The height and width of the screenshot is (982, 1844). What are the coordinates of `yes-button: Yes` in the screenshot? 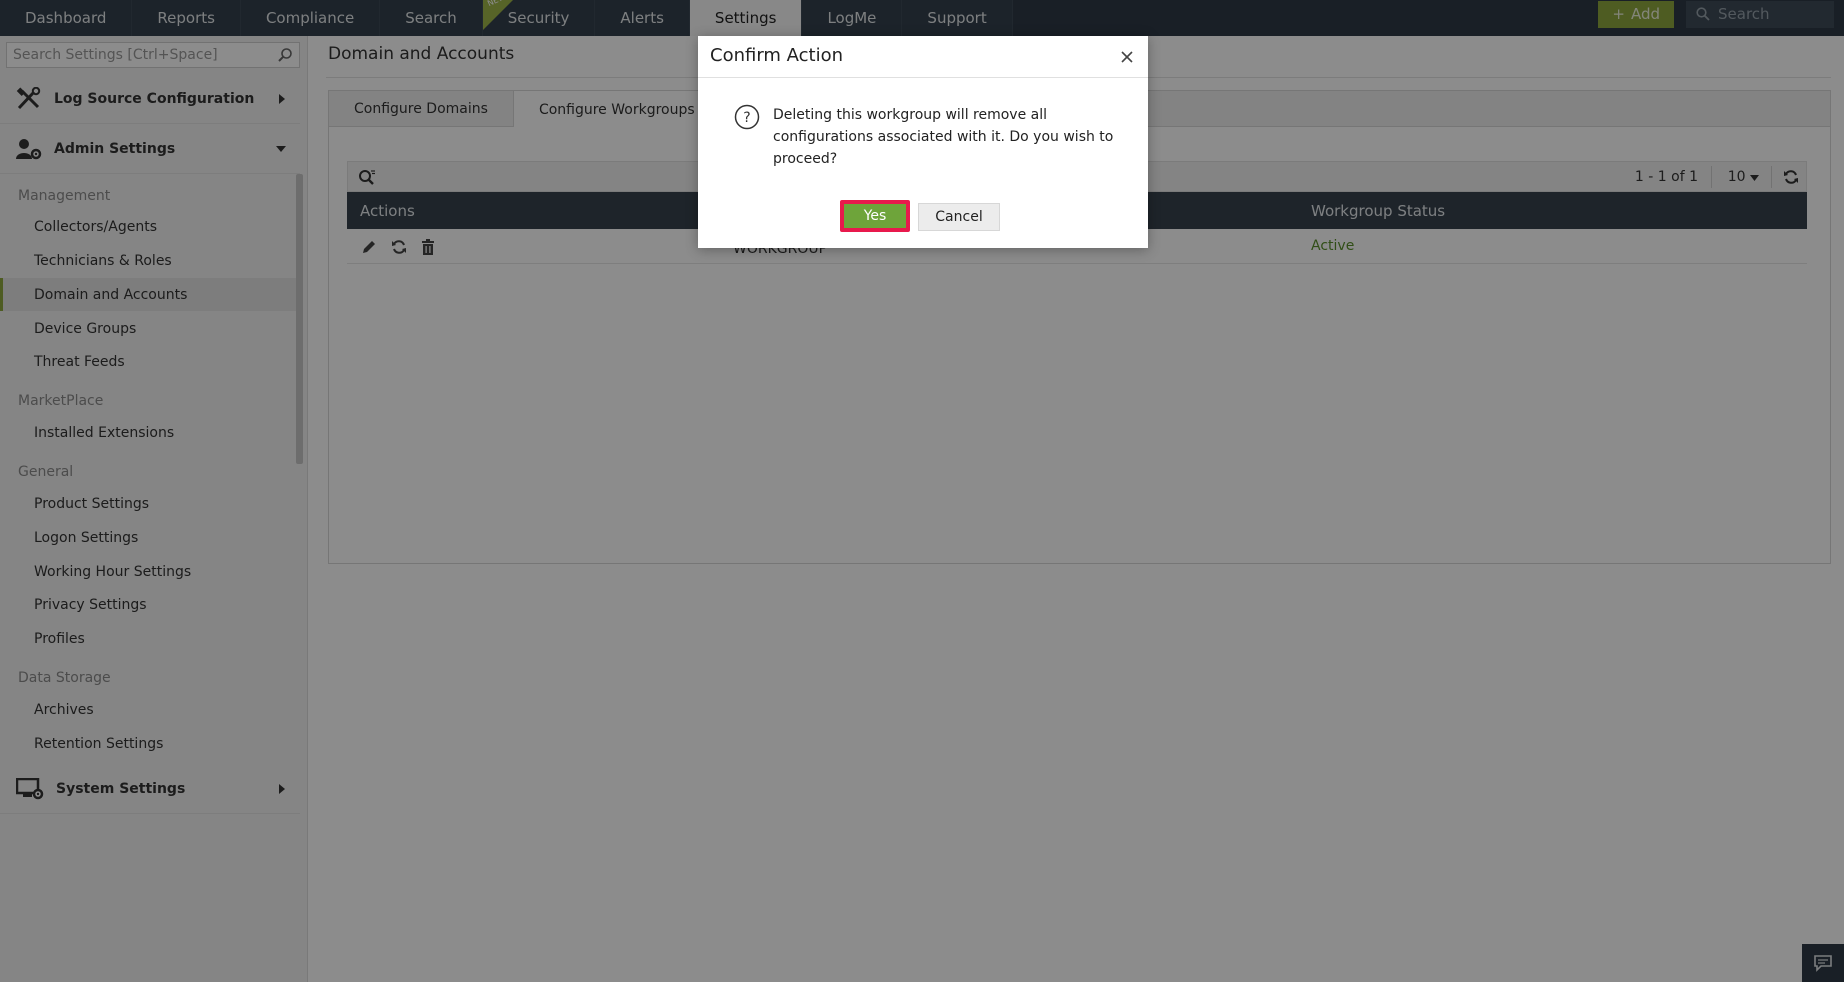 It's located at (875, 216).